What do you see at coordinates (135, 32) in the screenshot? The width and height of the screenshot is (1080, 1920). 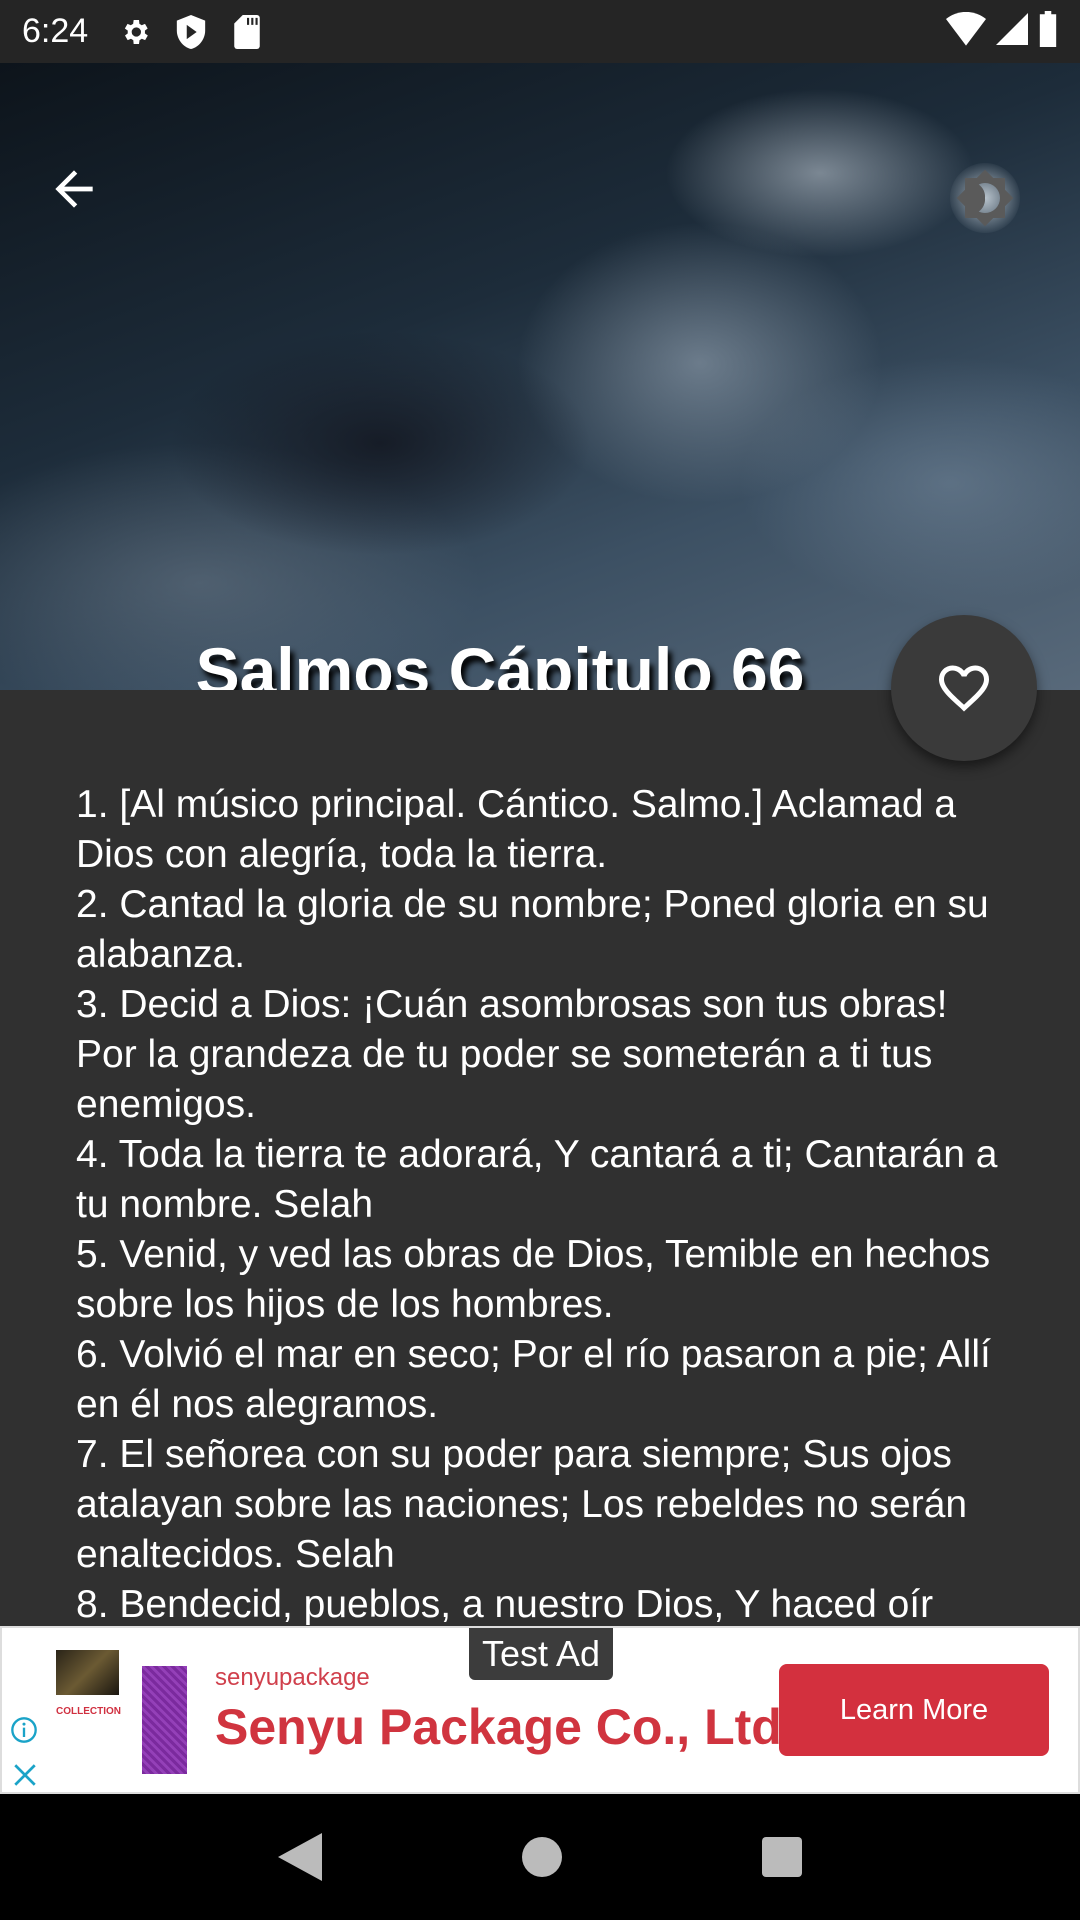 I see `gear-icon` at bounding box center [135, 32].